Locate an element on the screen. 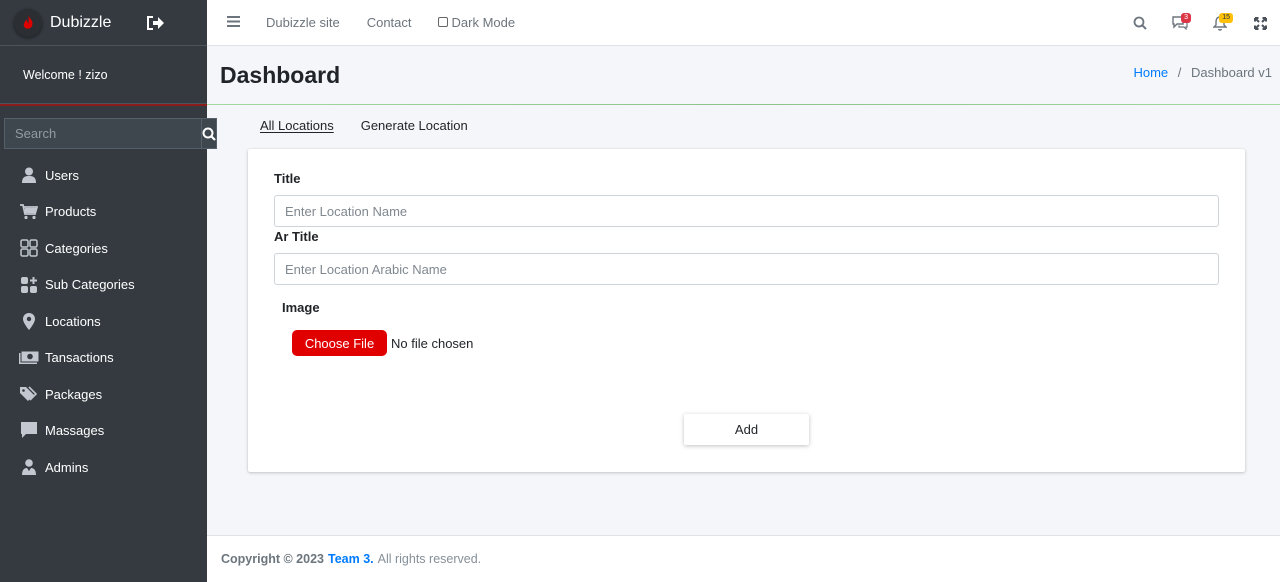 This screenshot has width=1280, height=582. notifications-badge: 15 is located at coordinates (1226, 18).